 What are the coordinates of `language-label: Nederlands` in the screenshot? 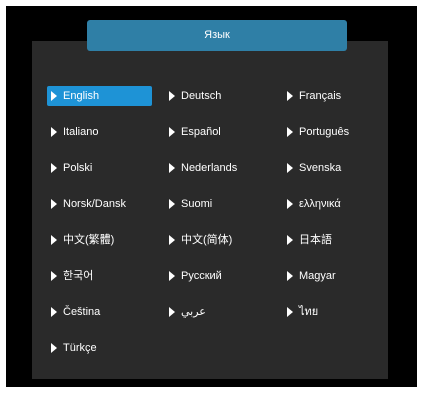 It's located at (209, 168).